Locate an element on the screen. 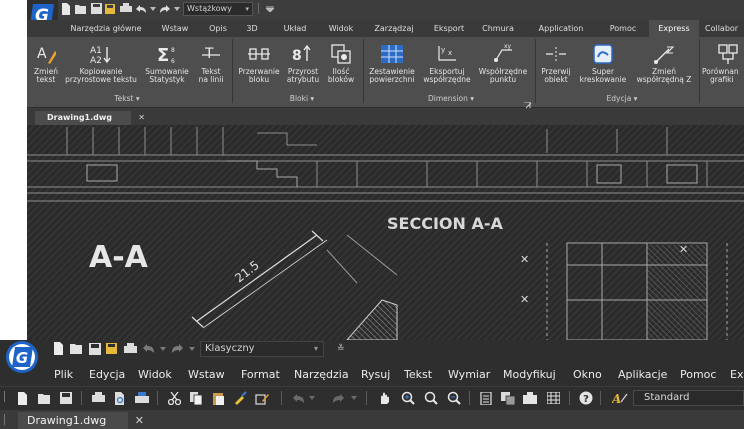 This screenshot has height=429, width=744. table-icon is located at coordinates (553, 398).